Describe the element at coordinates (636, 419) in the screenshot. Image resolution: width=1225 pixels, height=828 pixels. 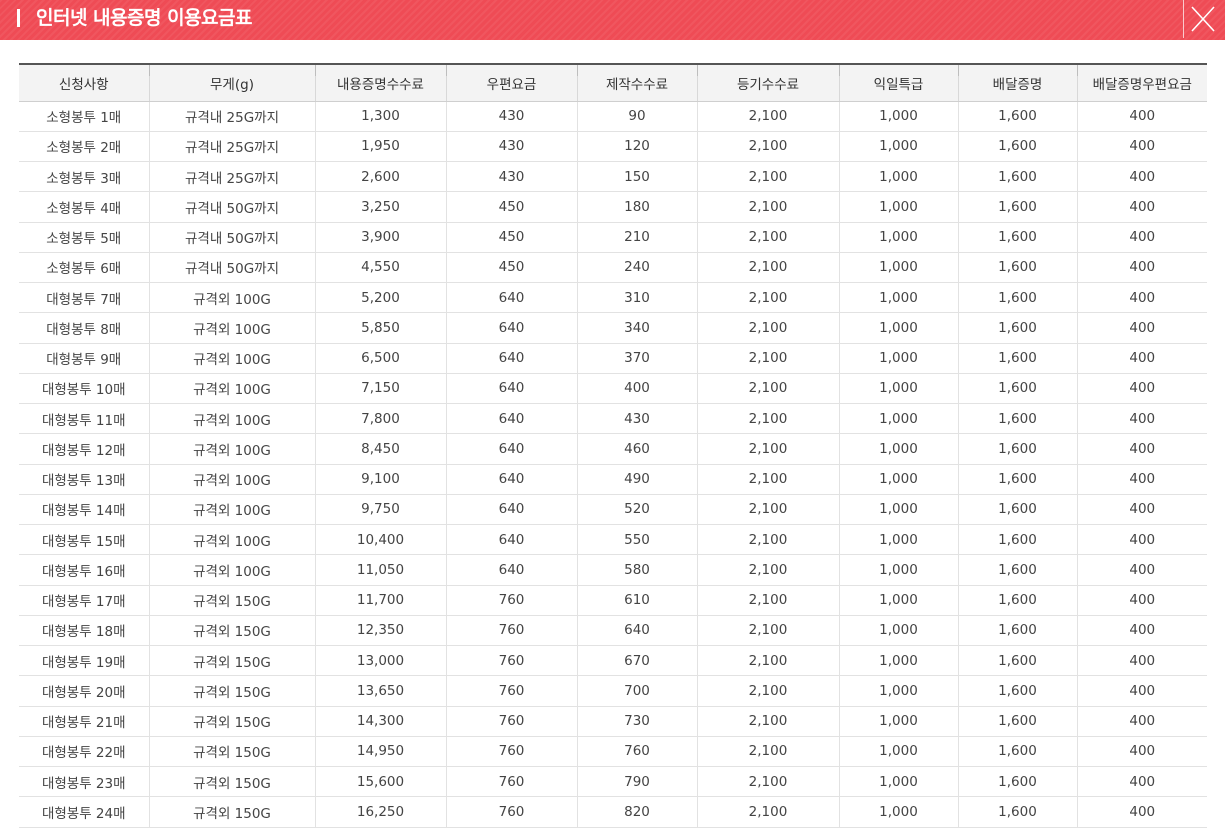
I see `table-cell: 430` at that location.